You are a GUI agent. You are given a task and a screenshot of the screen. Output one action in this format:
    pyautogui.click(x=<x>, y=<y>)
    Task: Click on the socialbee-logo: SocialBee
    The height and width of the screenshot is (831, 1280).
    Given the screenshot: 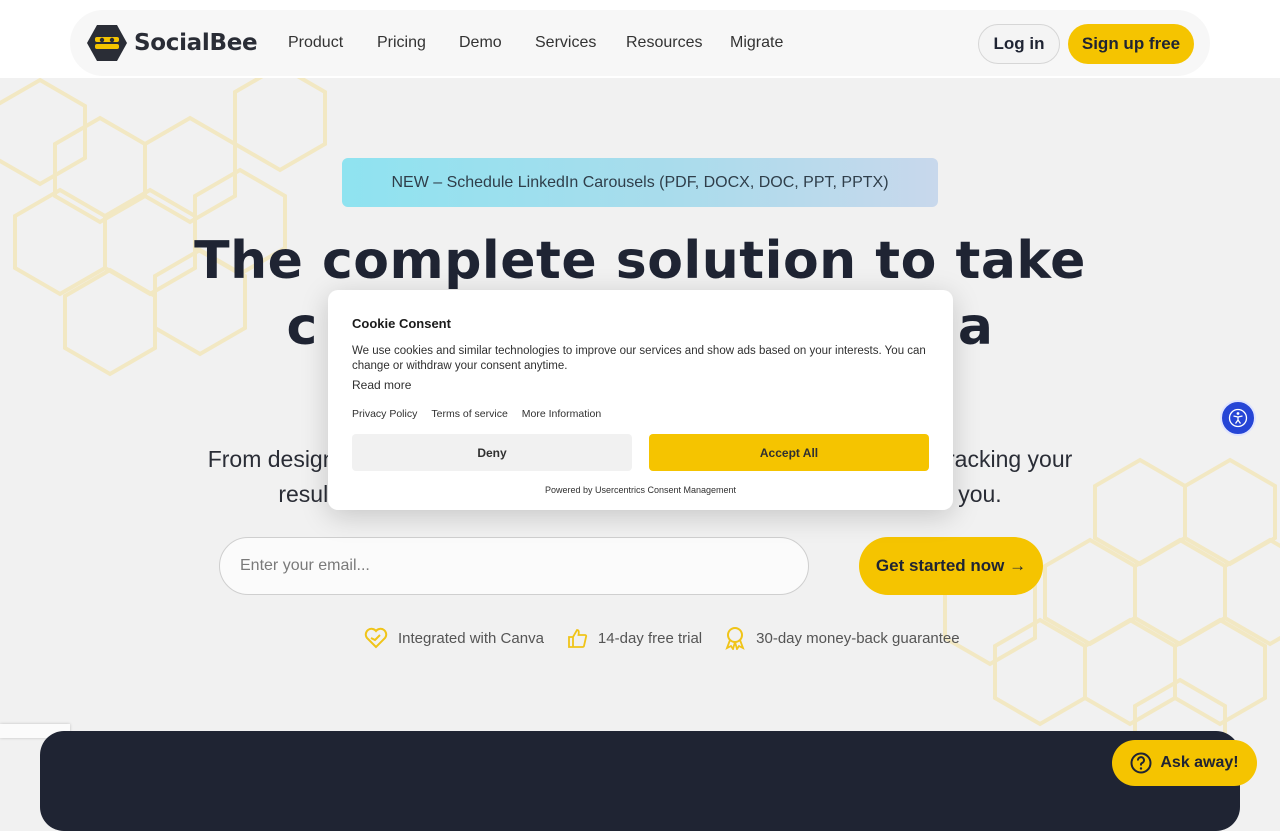 What is the action you would take?
    pyautogui.click(x=172, y=43)
    